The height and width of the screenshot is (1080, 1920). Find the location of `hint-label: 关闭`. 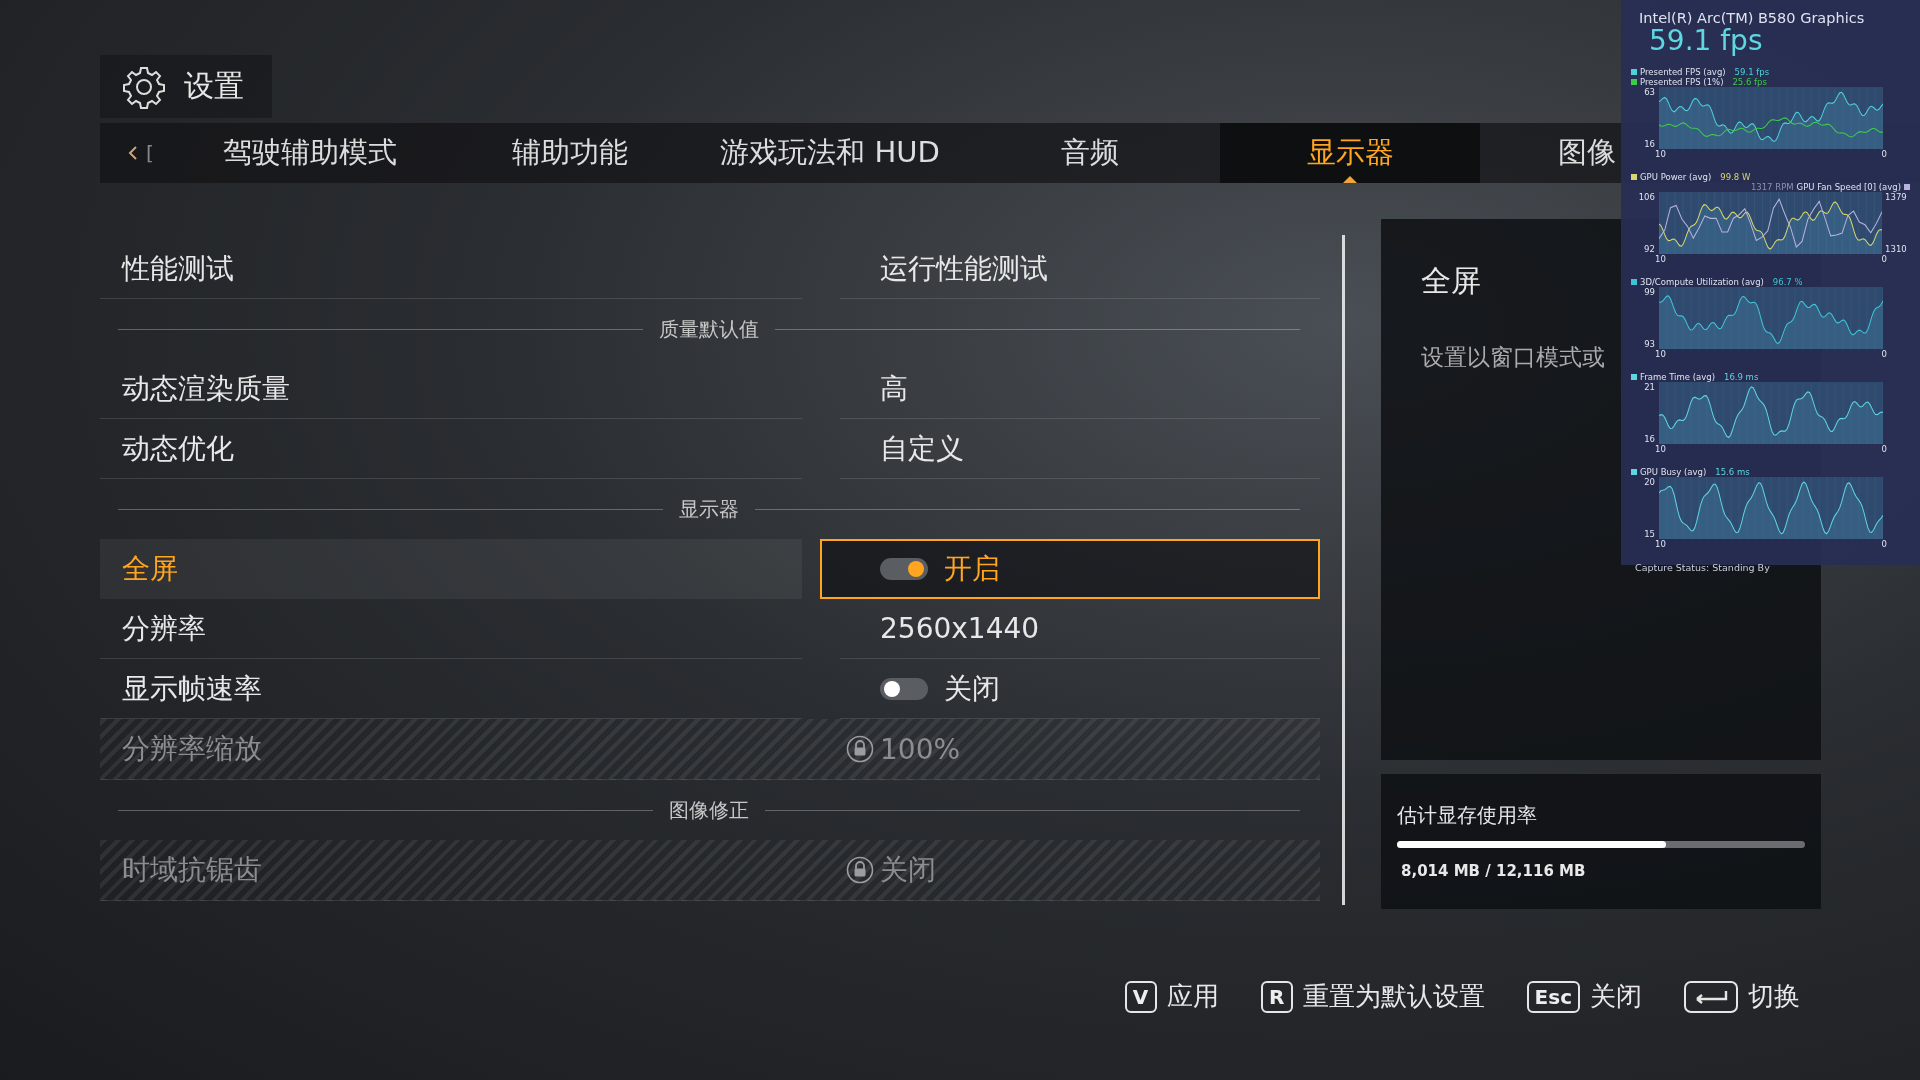

hint-label: 关闭 is located at coordinates (1616, 996).